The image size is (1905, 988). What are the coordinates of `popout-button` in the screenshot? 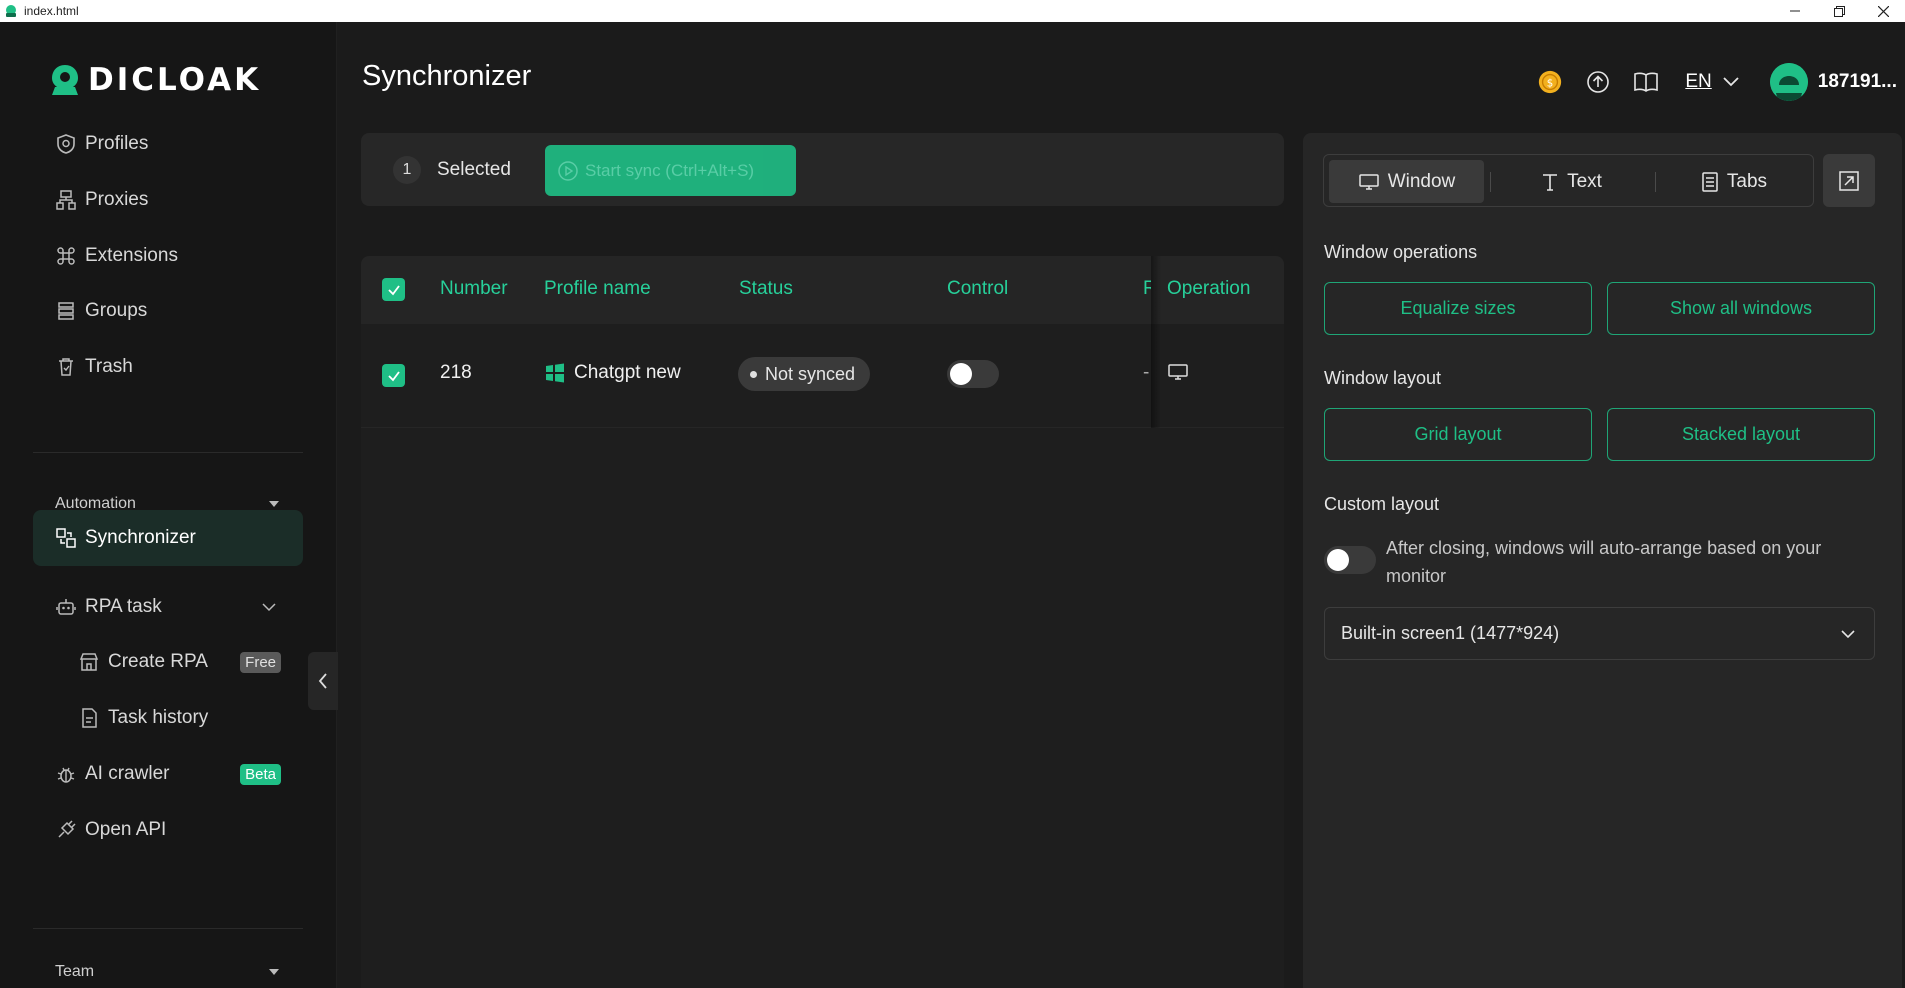 It's located at (1849, 180).